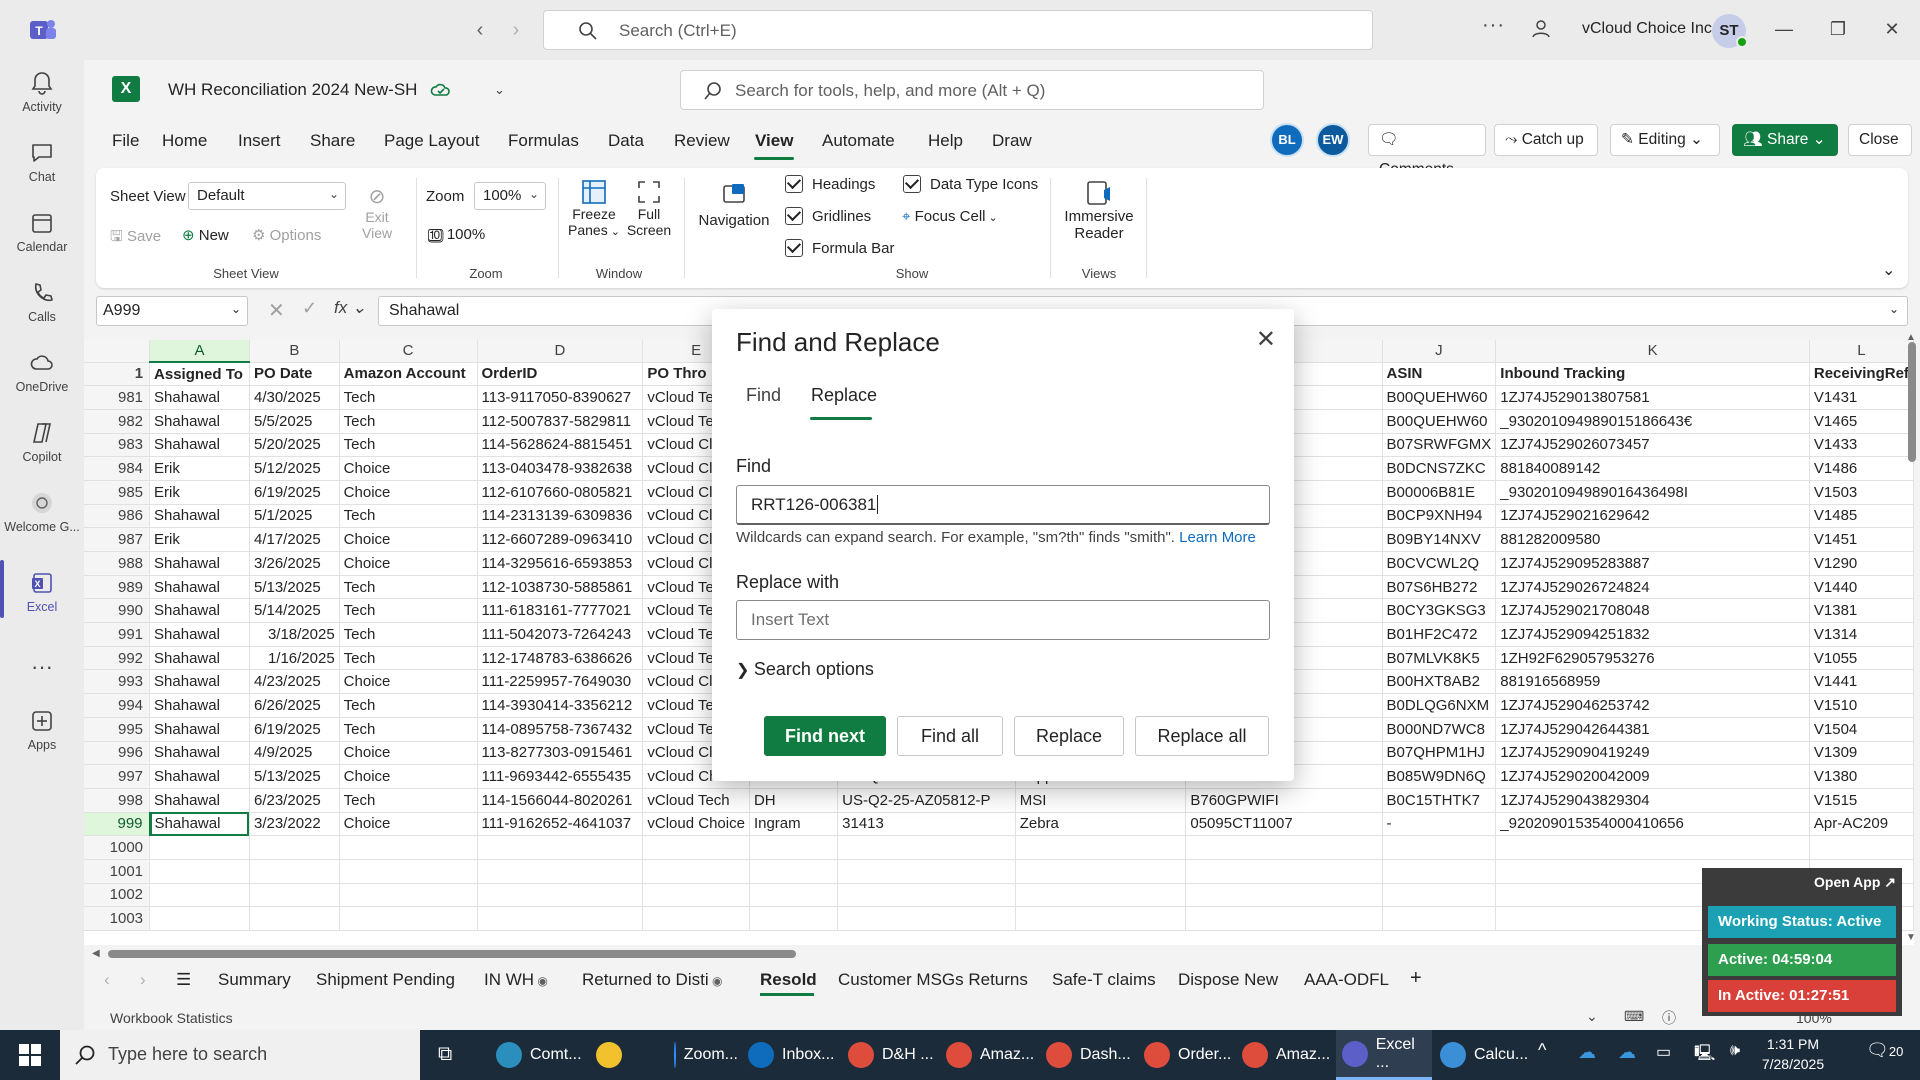  What do you see at coordinates (294, 374) in the screenshot?
I see `cell: PO Date` at bounding box center [294, 374].